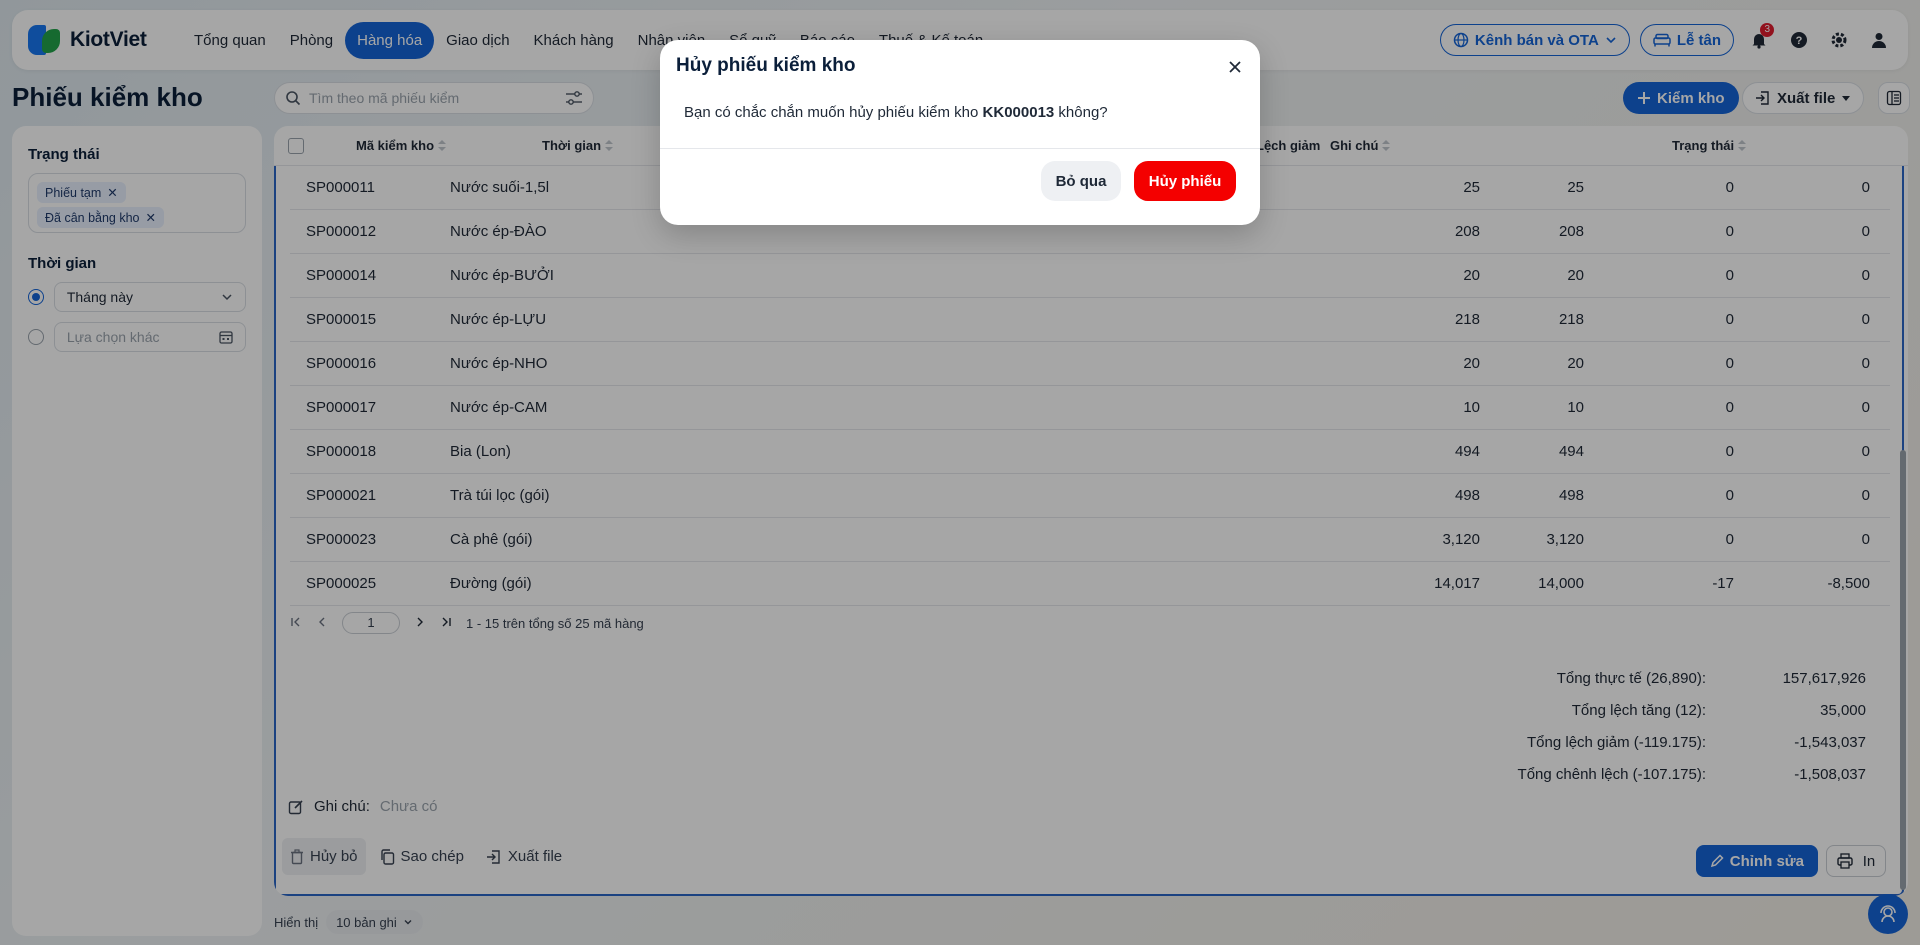  I want to click on skip-button: Bỏ qua, so click(1081, 181).